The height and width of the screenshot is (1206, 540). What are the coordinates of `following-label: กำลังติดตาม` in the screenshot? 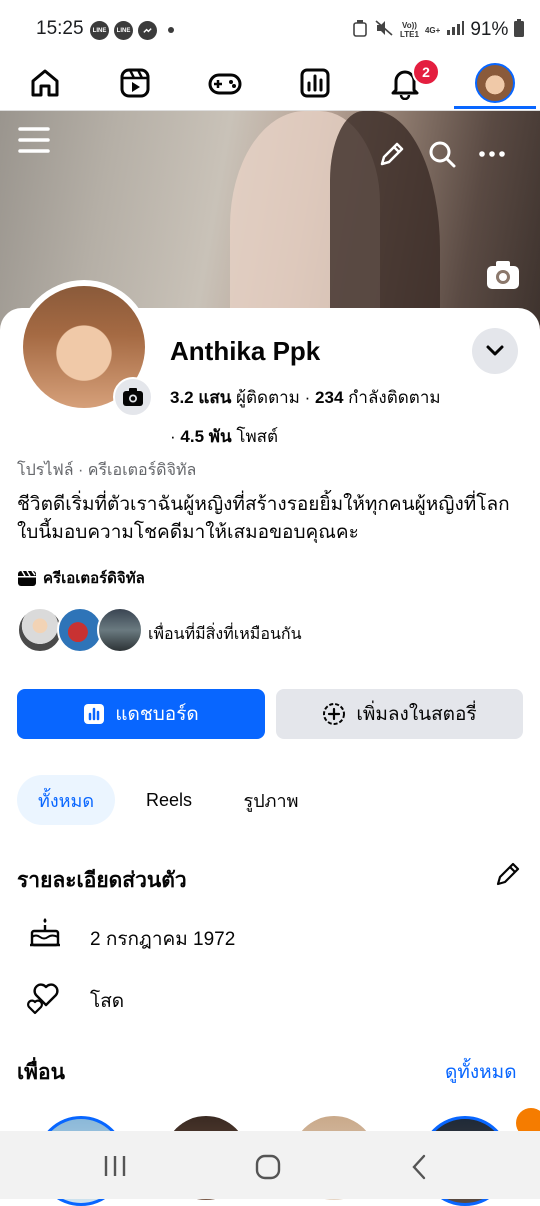 It's located at (394, 397).